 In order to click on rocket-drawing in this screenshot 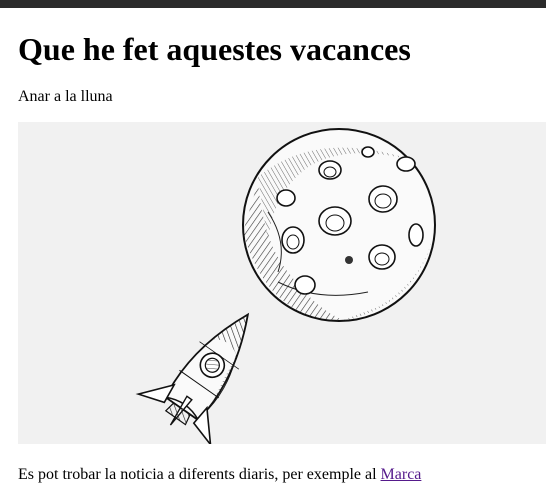, I will do `click(192, 378)`.